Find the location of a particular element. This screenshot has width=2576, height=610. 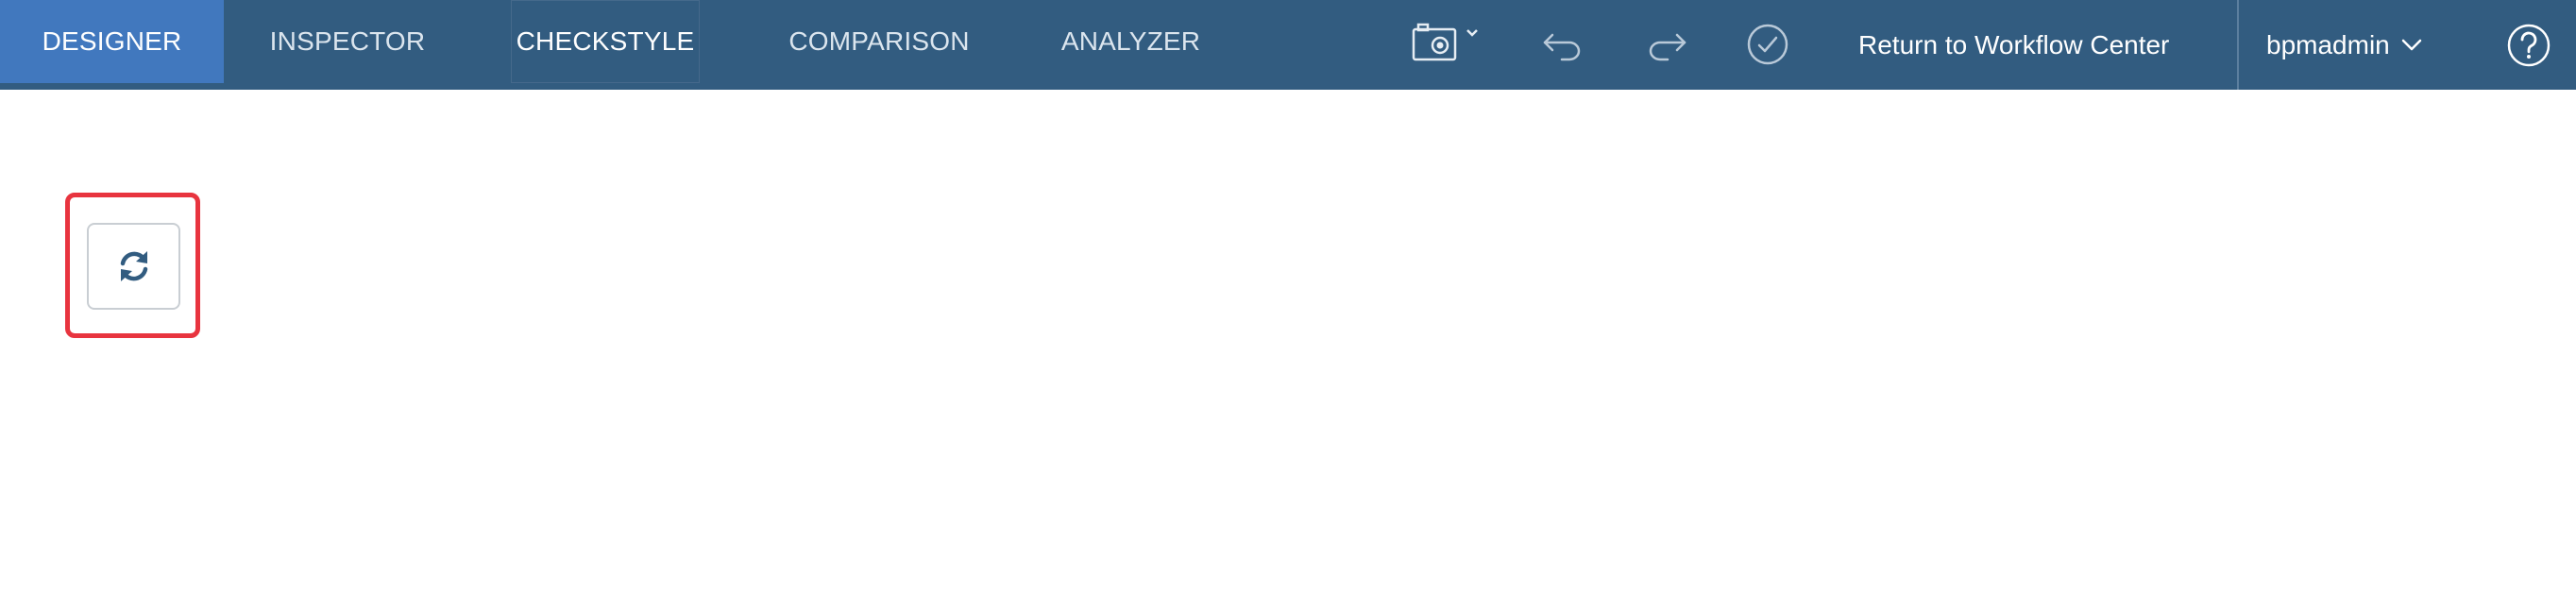

redo-arrow-icon is located at coordinates (1667, 47).